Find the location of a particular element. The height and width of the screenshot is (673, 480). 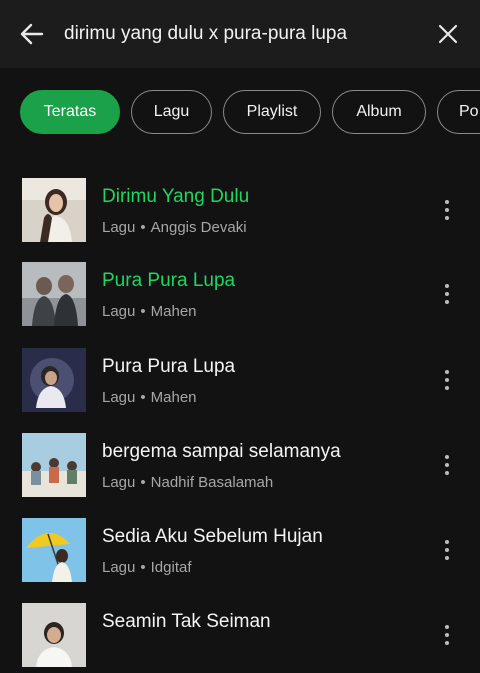

filter-chips: Teratas Lagu Playlist Album Po is located at coordinates (240, 113).